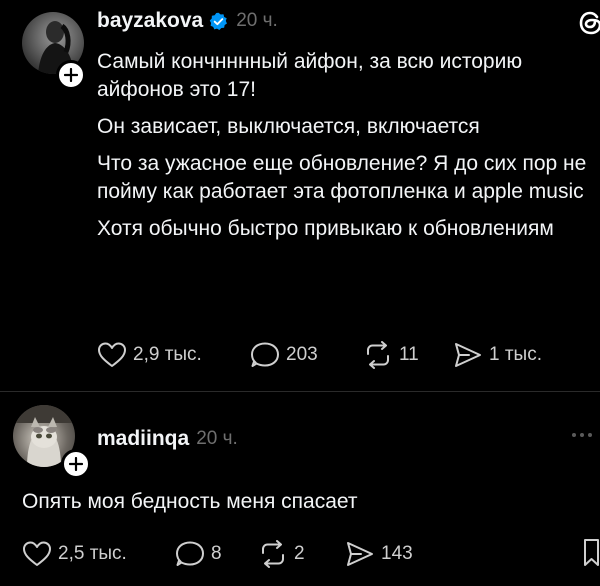  I want to click on post-header: bayzakova 20 ч., so click(187, 21).